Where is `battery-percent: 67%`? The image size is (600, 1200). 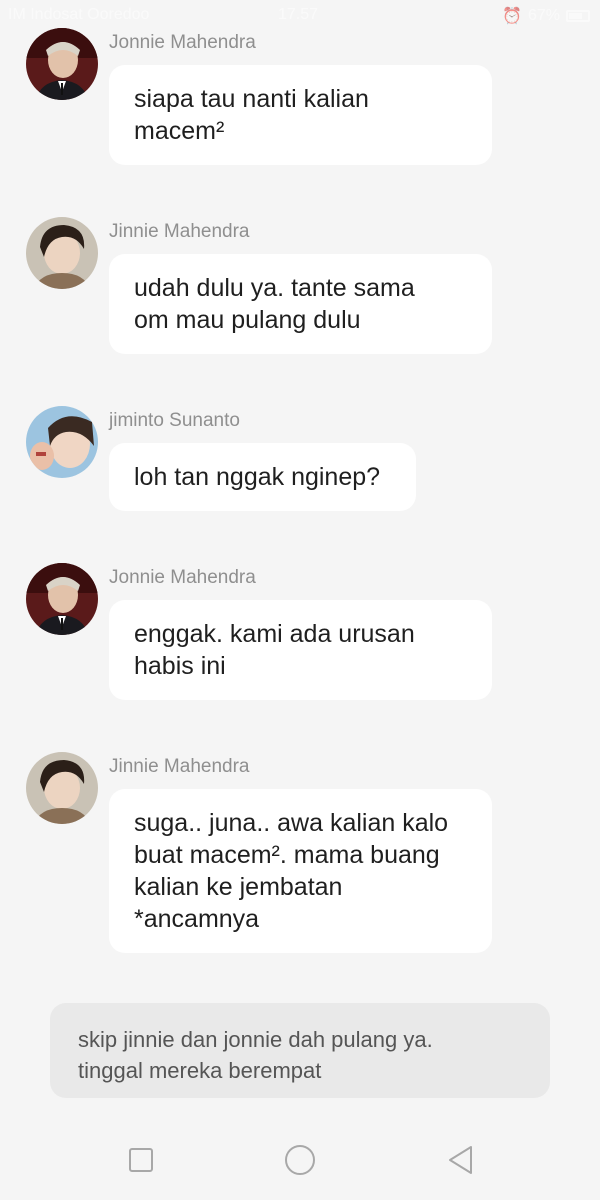
battery-percent: 67% is located at coordinates (543, 15).